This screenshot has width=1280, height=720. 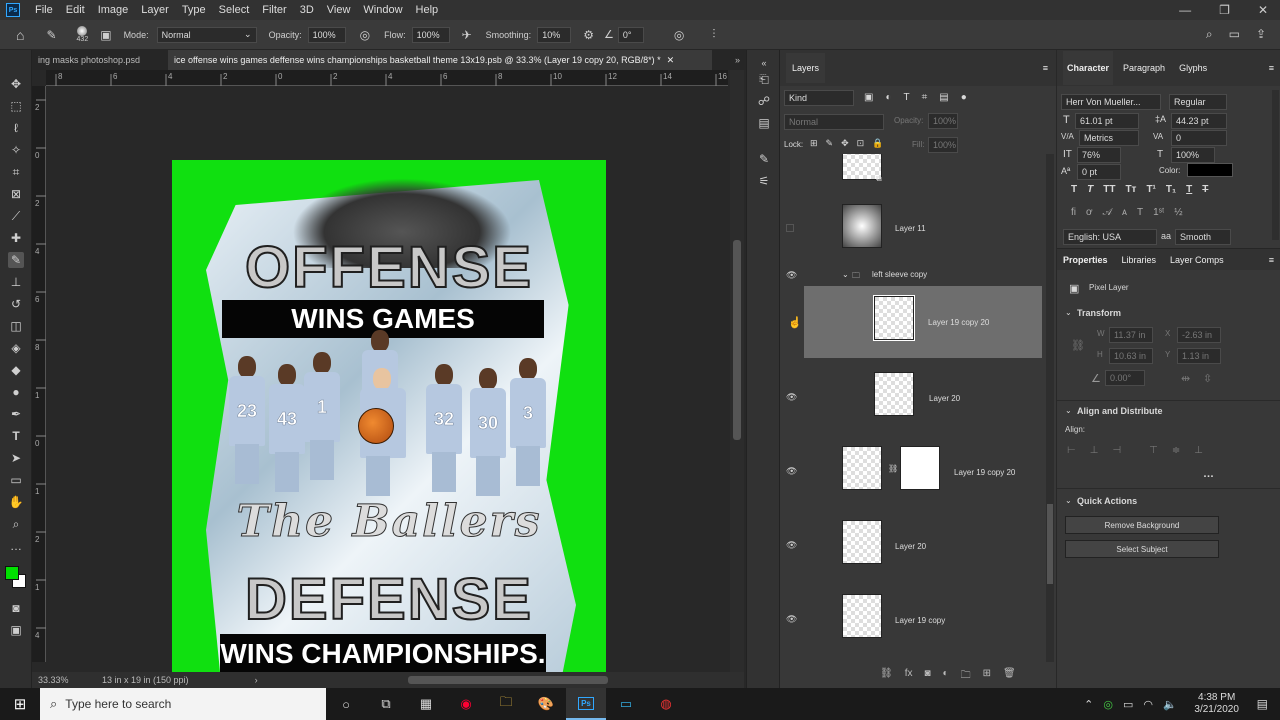 I want to click on visibility-toggle, so click(x=790, y=228).